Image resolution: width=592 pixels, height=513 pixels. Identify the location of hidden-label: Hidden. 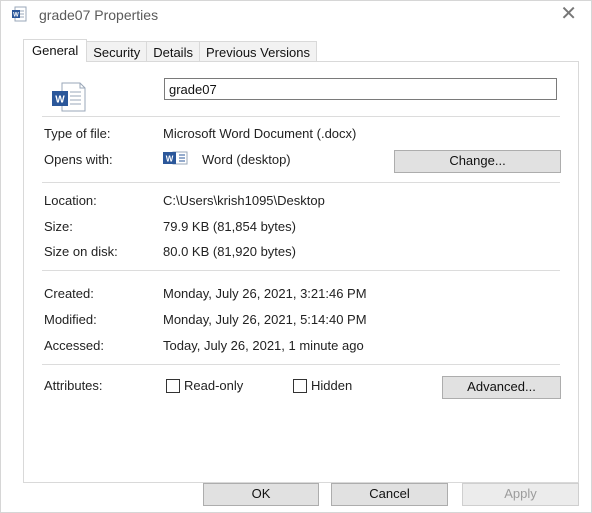
(331, 385).